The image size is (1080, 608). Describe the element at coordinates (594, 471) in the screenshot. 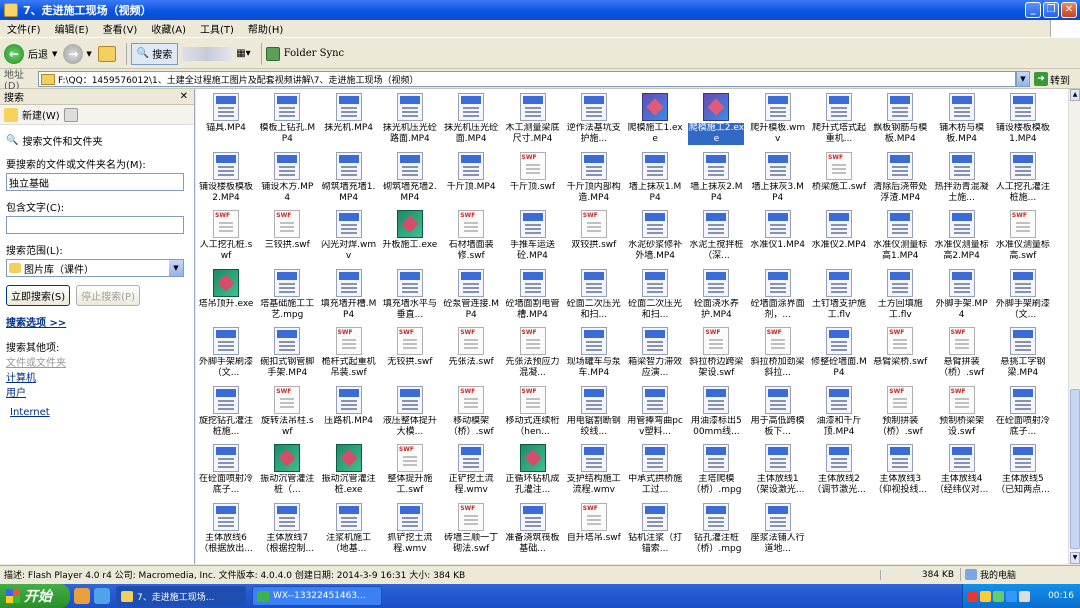

I see `file-item: 支护结构施工流程.wmv` at that location.